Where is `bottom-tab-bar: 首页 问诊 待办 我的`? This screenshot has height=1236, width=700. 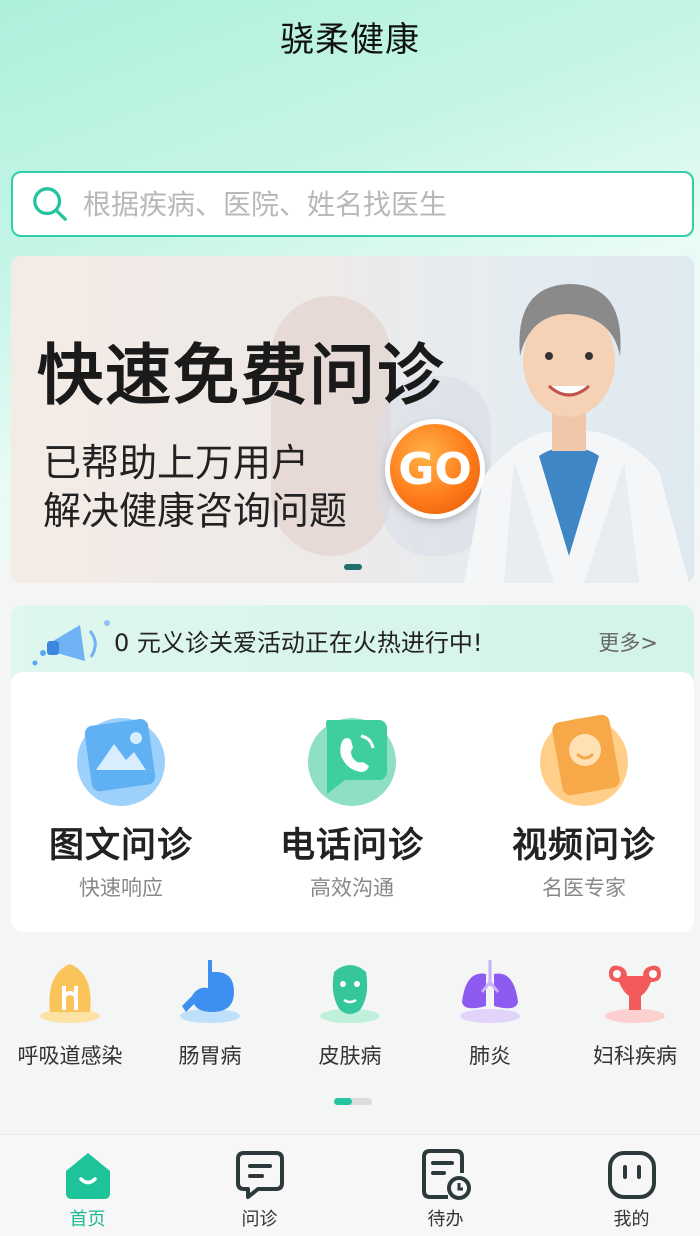 bottom-tab-bar: 首页 问诊 待办 我的 is located at coordinates (350, 1185).